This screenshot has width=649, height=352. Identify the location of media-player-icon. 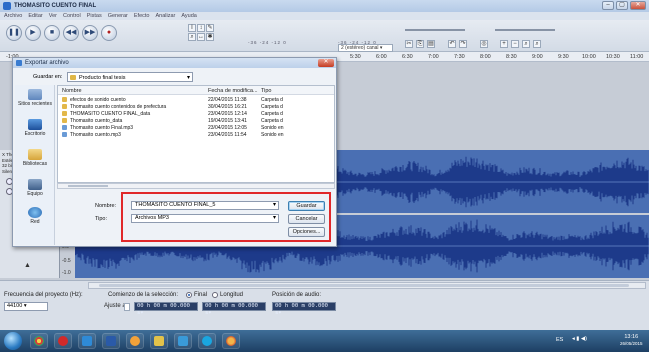
(87, 341).